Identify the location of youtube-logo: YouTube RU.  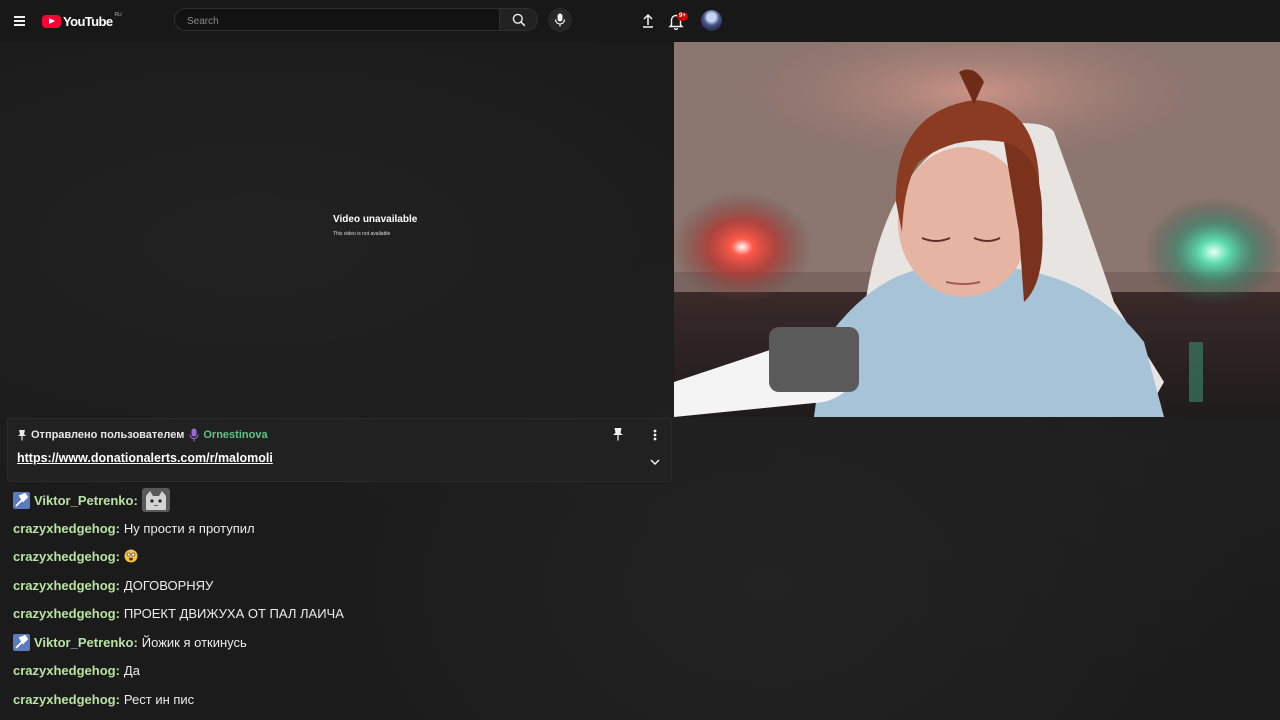
(82, 21).